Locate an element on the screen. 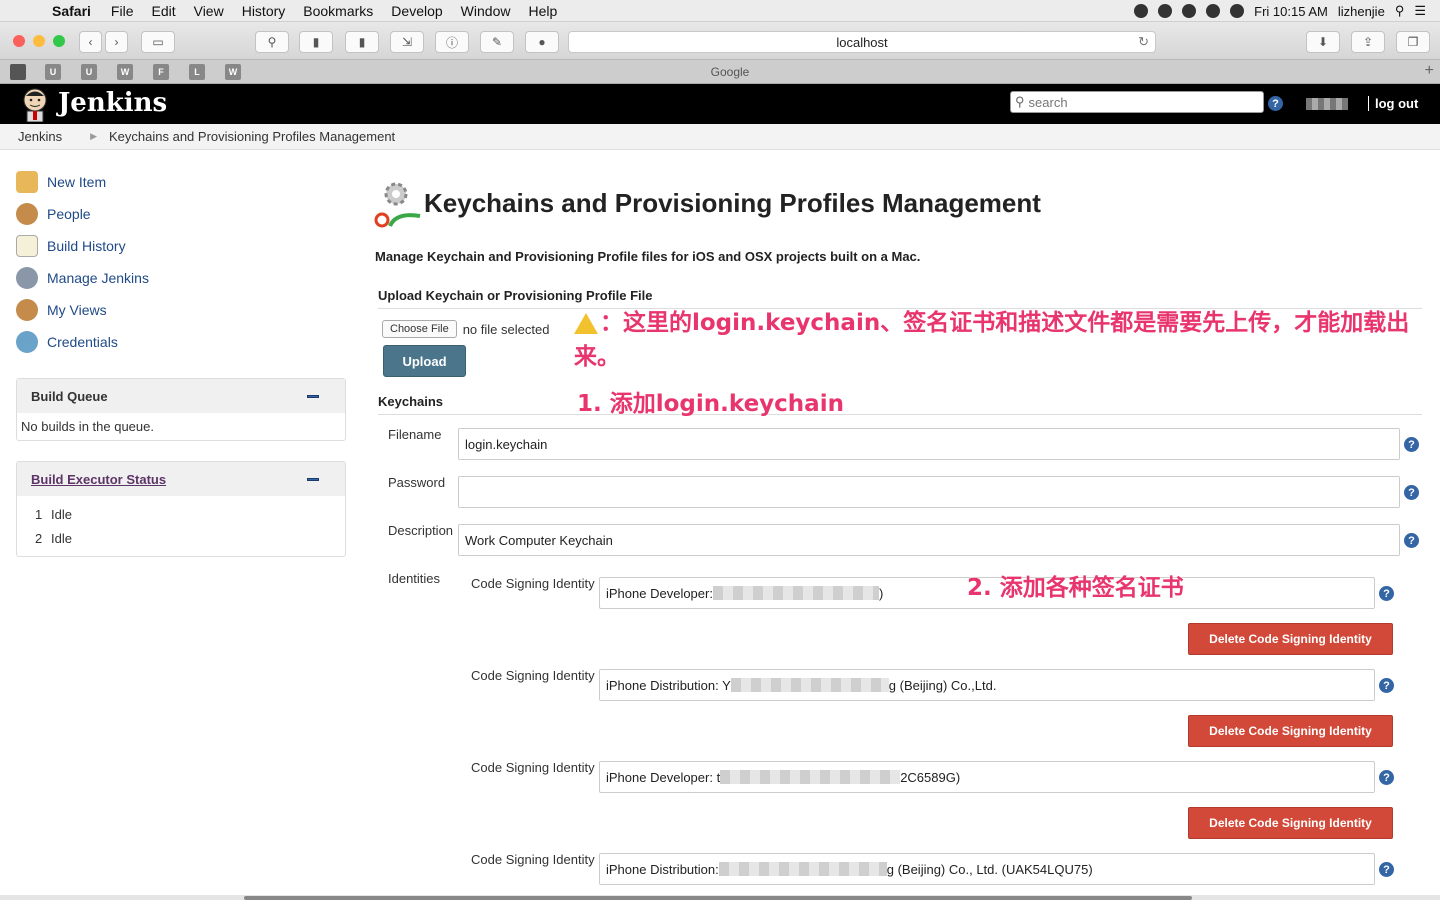  favorites-bar: U U W F L W Google + is located at coordinates (720, 72).